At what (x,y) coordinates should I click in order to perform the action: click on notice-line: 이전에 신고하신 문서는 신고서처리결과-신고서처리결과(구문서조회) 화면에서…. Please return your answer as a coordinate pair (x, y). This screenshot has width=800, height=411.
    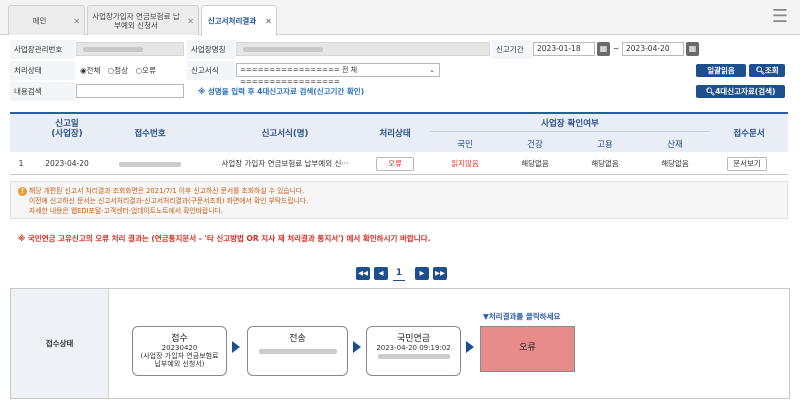
    Looking at the image, I should click on (169, 201).